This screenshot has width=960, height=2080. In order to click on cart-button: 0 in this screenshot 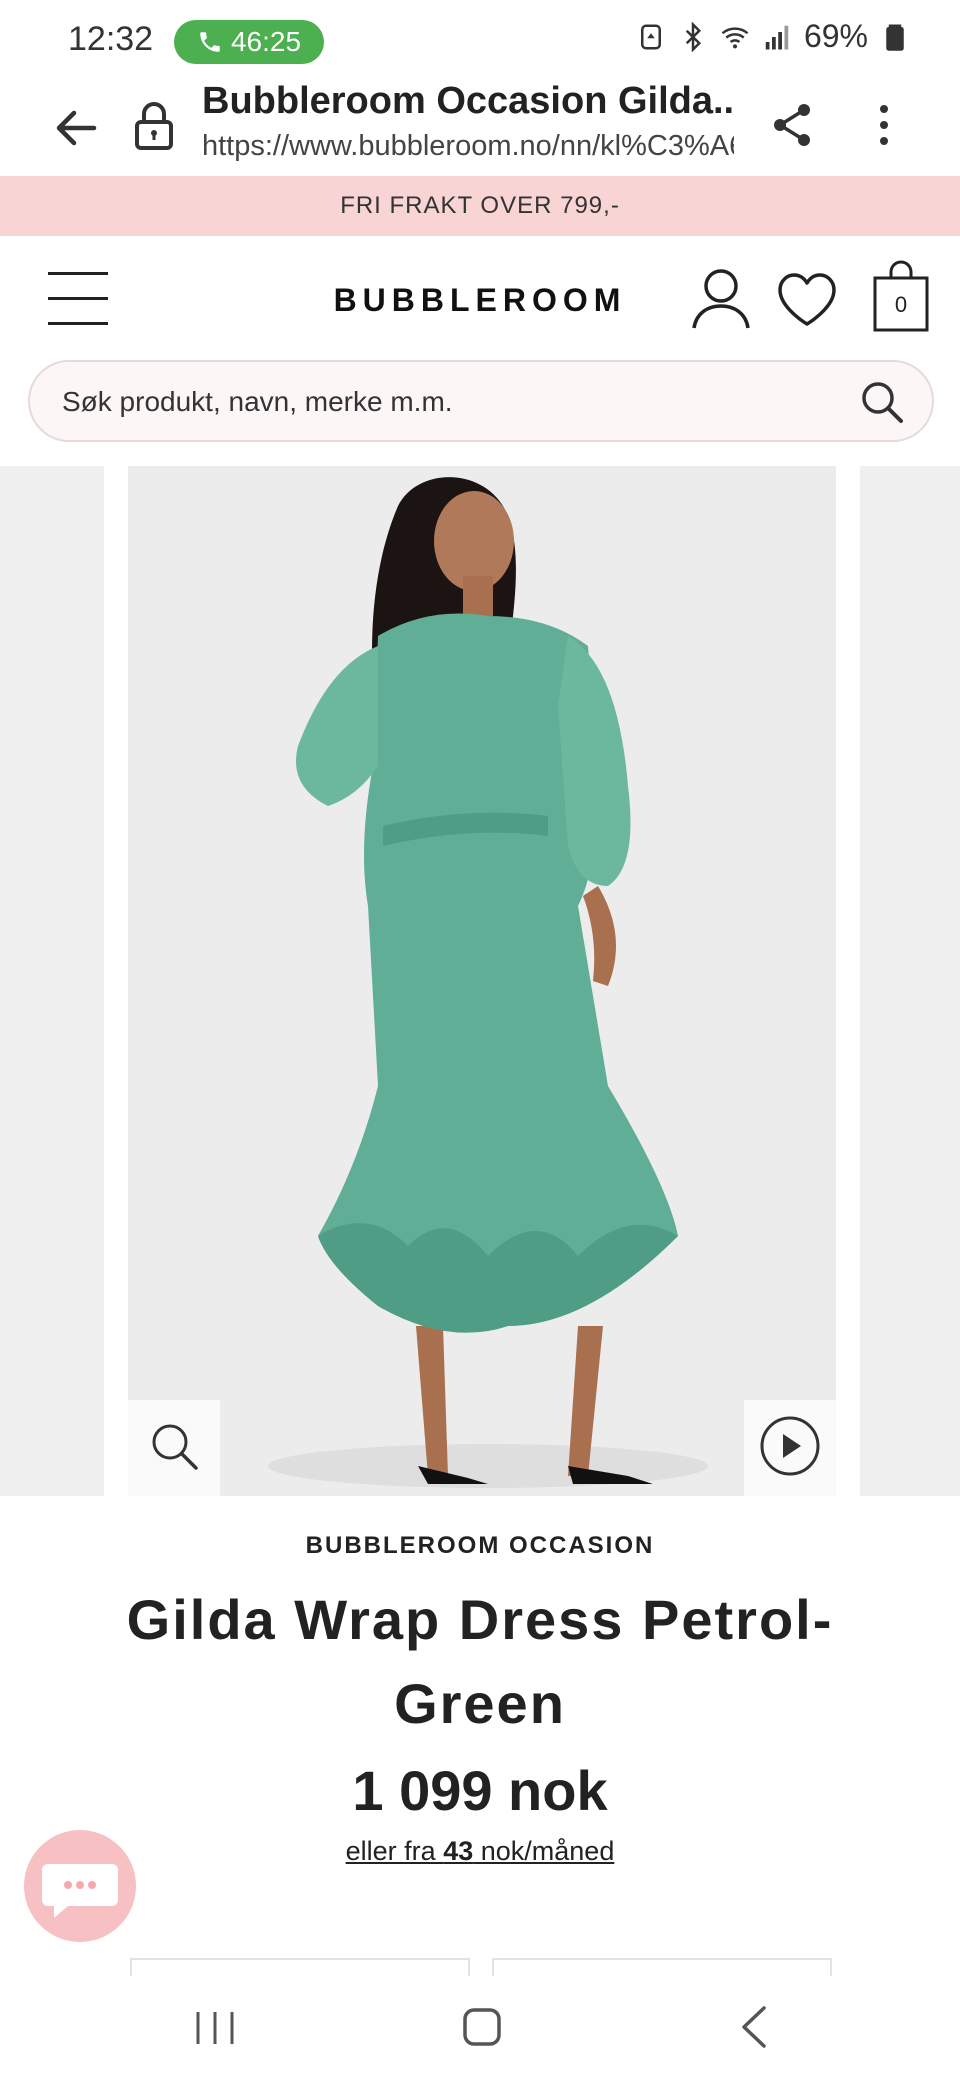, I will do `click(901, 296)`.